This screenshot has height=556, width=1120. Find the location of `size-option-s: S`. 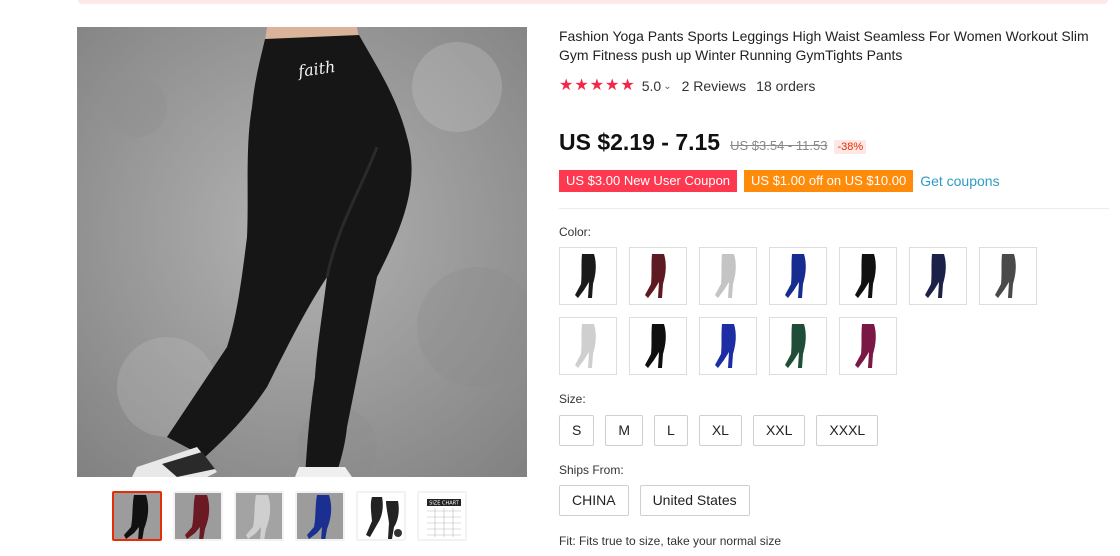

size-option-s: S is located at coordinates (577, 430).